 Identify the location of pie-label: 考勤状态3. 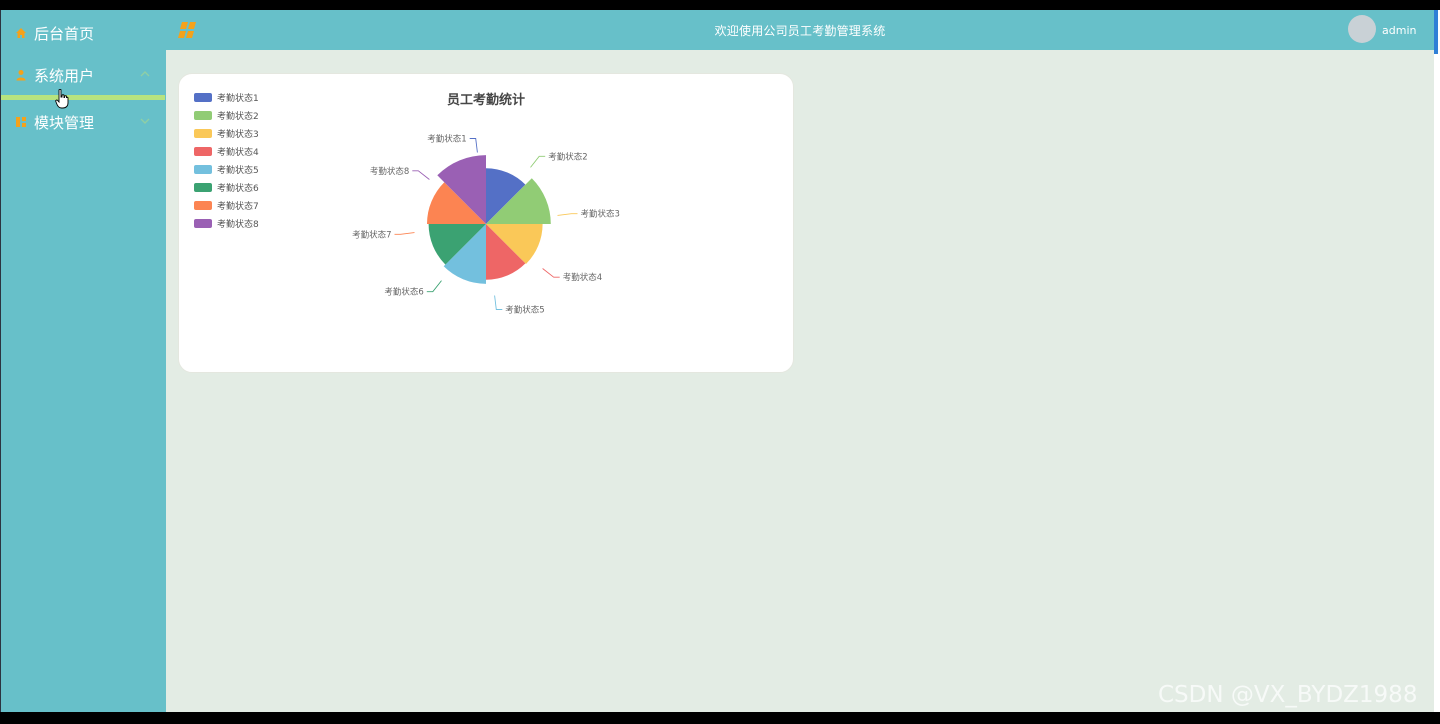
(600, 214).